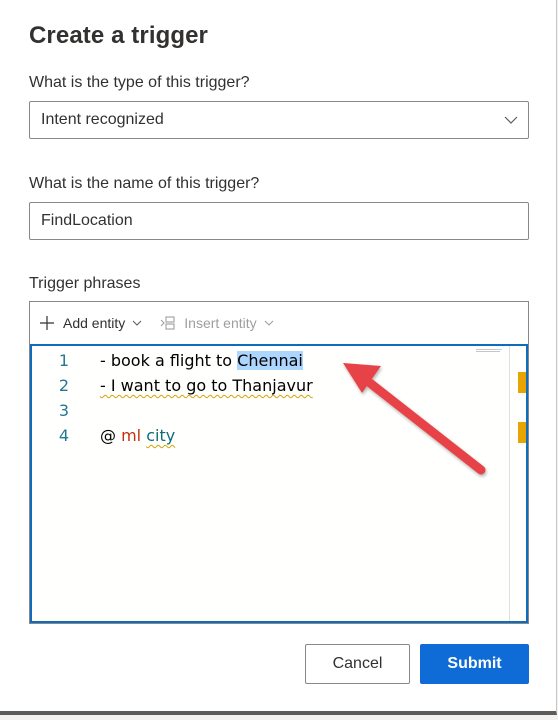  What do you see at coordinates (85, 283) in the screenshot?
I see `trigger-phrases-label: Trigger phrases` at bounding box center [85, 283].